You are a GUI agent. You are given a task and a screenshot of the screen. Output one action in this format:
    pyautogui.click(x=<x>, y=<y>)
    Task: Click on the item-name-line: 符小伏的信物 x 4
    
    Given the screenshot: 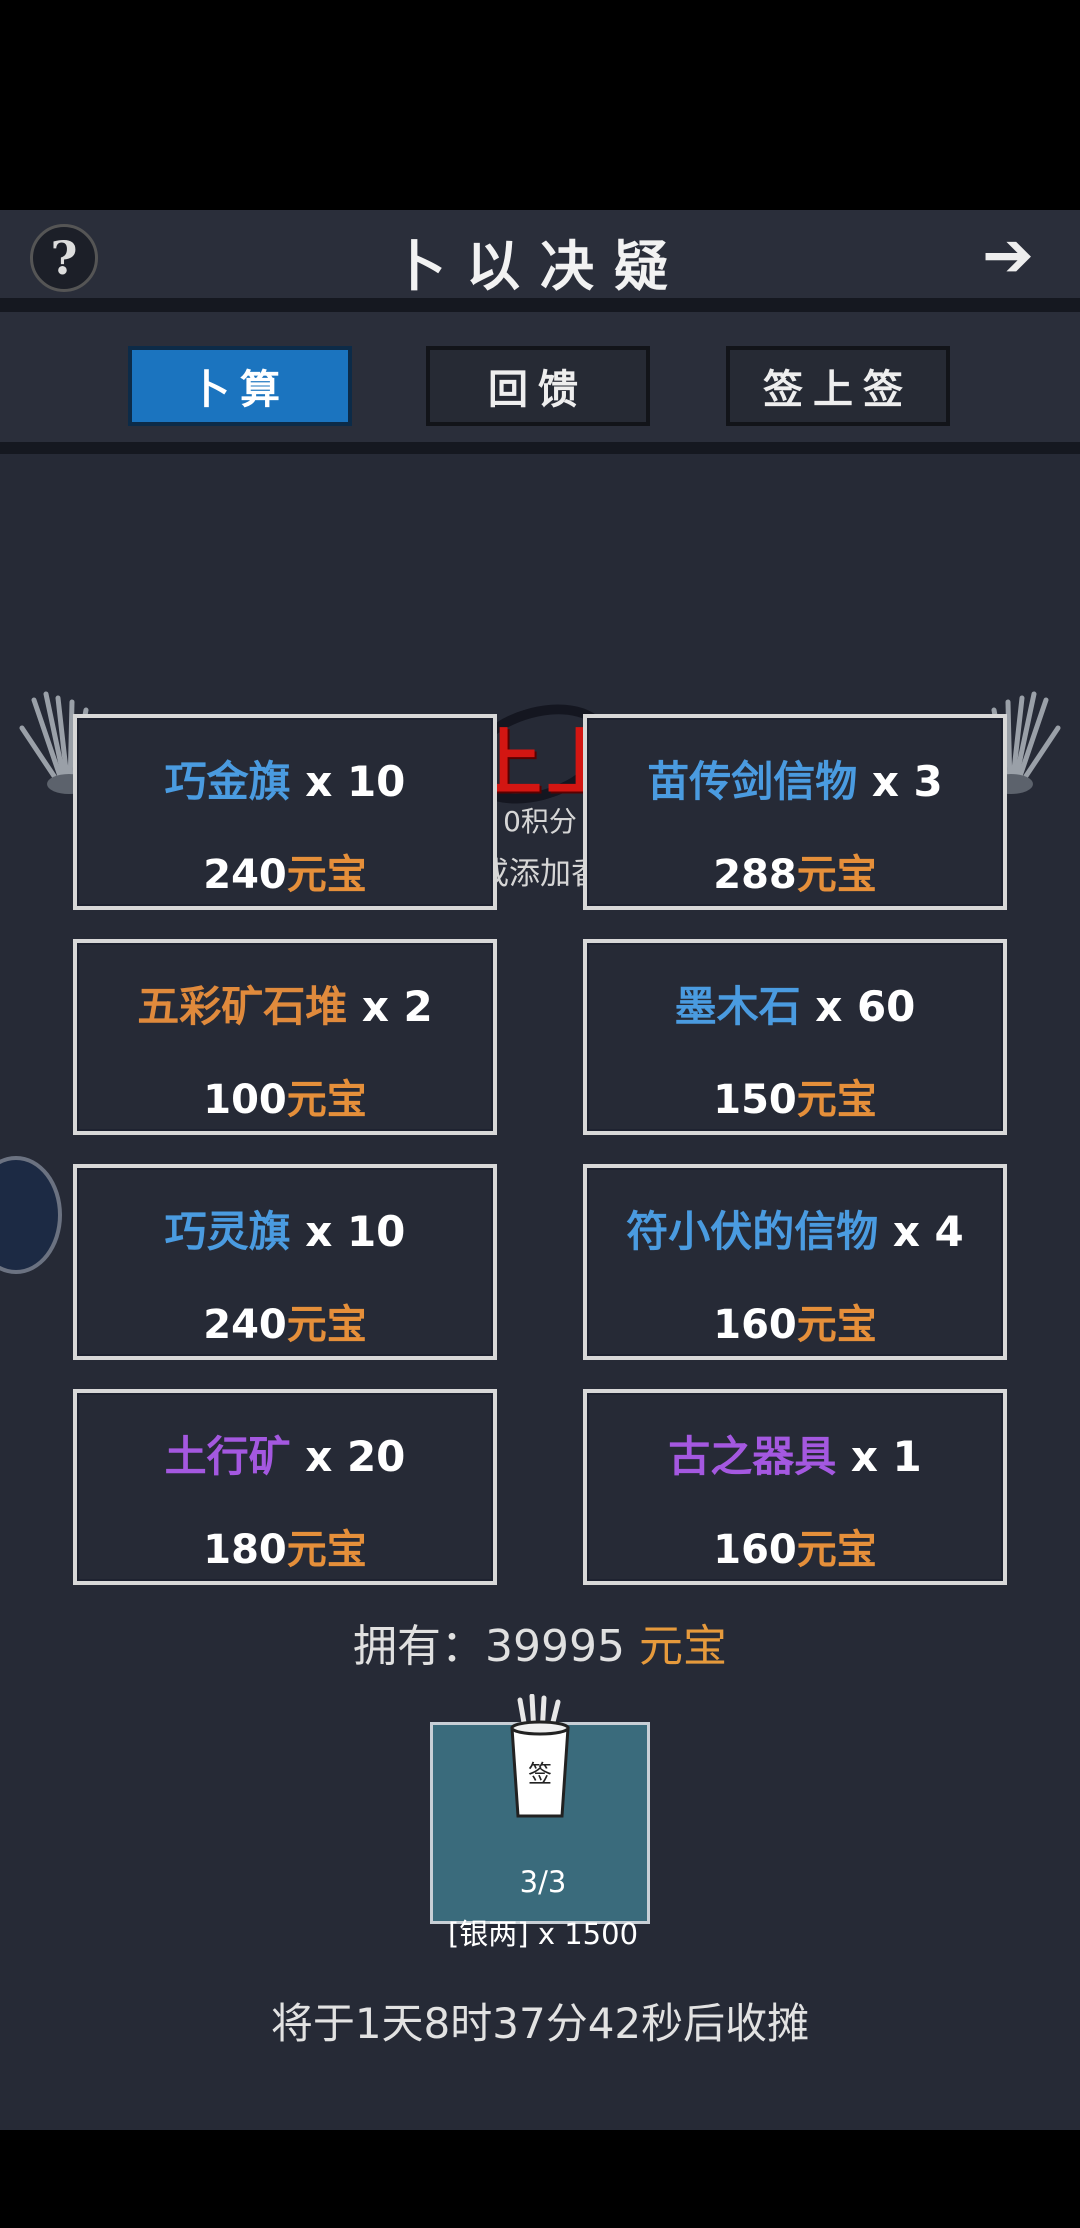 What is the action you would take?
    pyautogui.click(x=795, y=1228)
    